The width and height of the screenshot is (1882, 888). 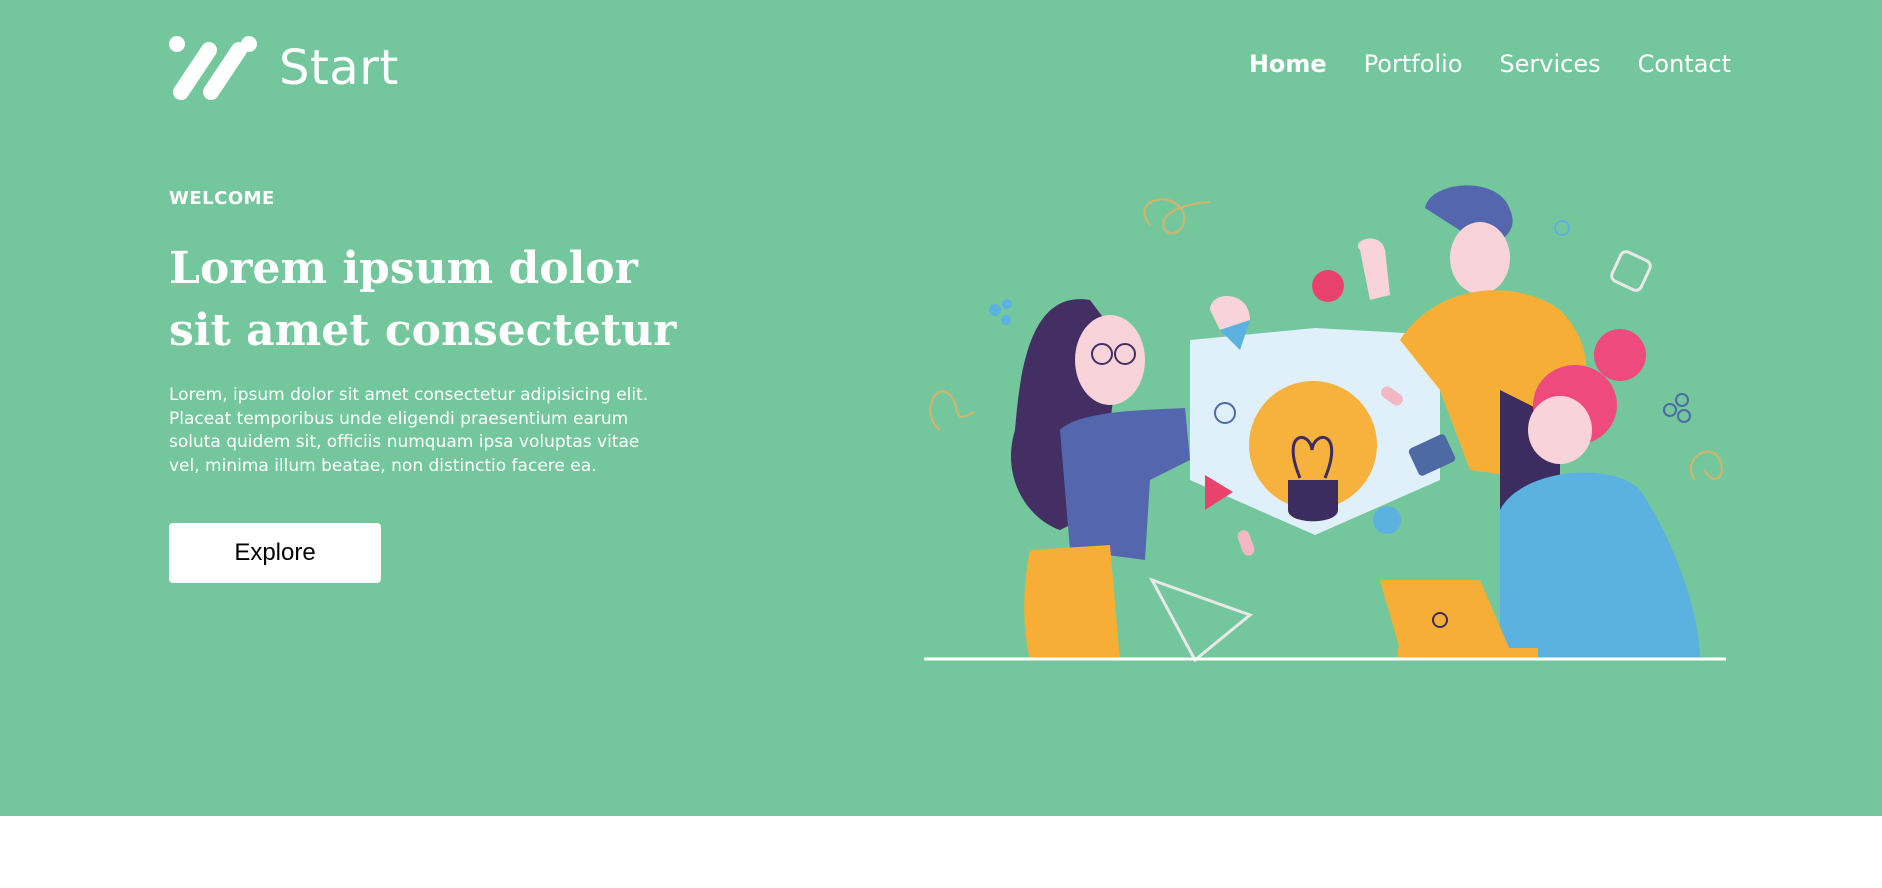 I want to click on nav-link-home: Home, so click(x=1288, y=64).